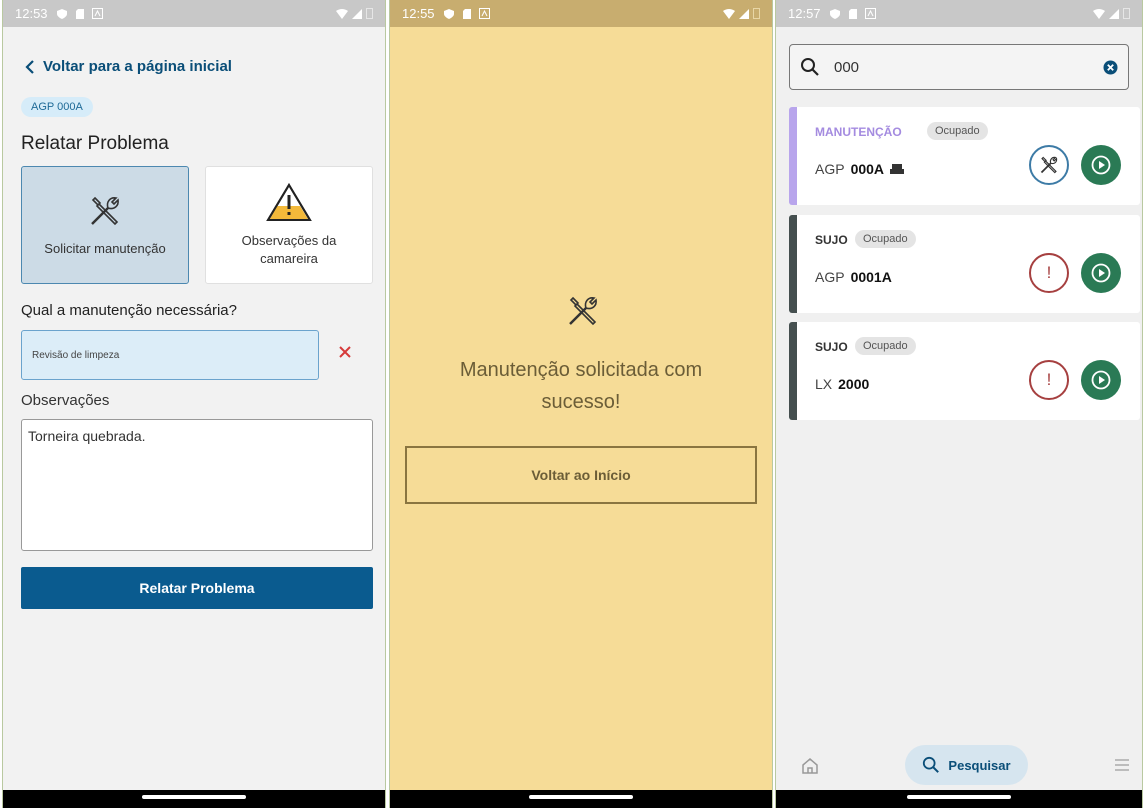 Image resolution: width=1145 pixels, height=808 pixels. Describe the element at coordinates (959, 67) in the screenshot. I see `search-input: 000` at that location.